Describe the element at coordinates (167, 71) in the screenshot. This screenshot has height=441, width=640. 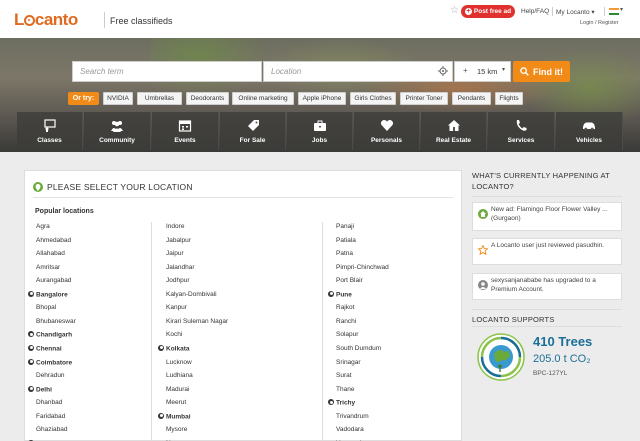
I see `search-term-input: Search term` at that location.